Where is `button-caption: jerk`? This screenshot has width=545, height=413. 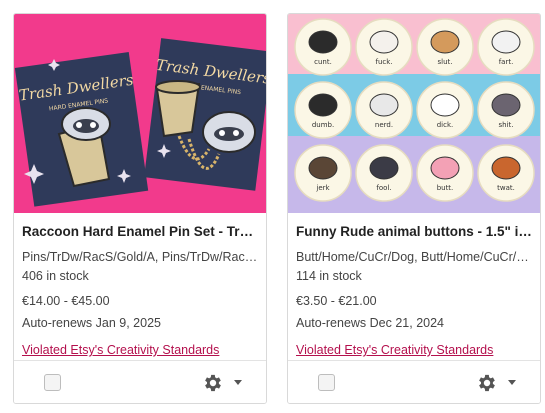
button-caption: jerk is located at coordinates (322, 188).